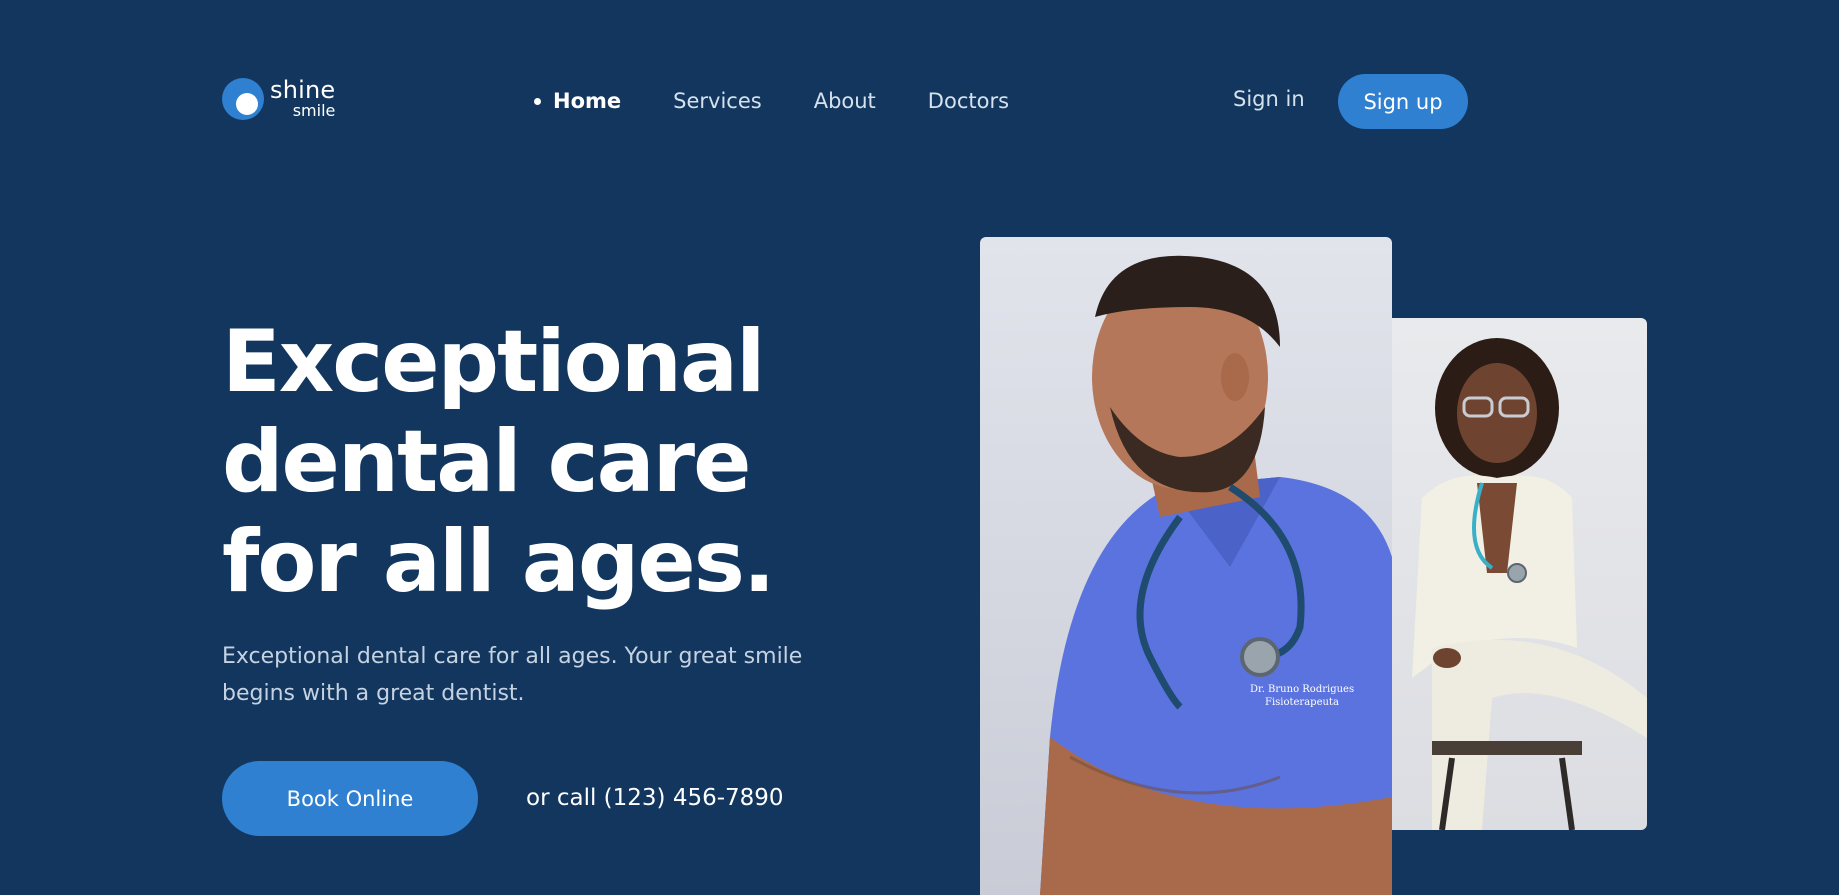 Image resolution: width=1839 pixels, height=895 pixels. I want to click on nav-item-about: About, so click(845, 101).